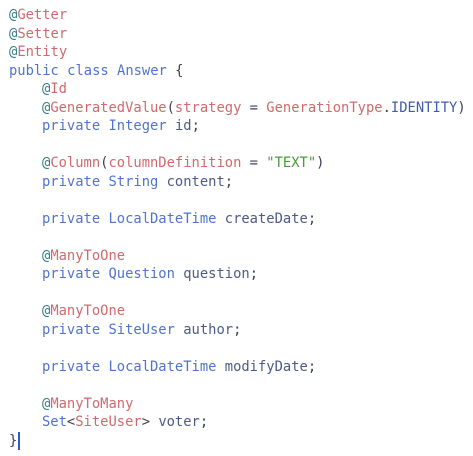 The width and height of the screenshot is (473, 456). I want to click on code-line-13-empty, so click(237, 237).